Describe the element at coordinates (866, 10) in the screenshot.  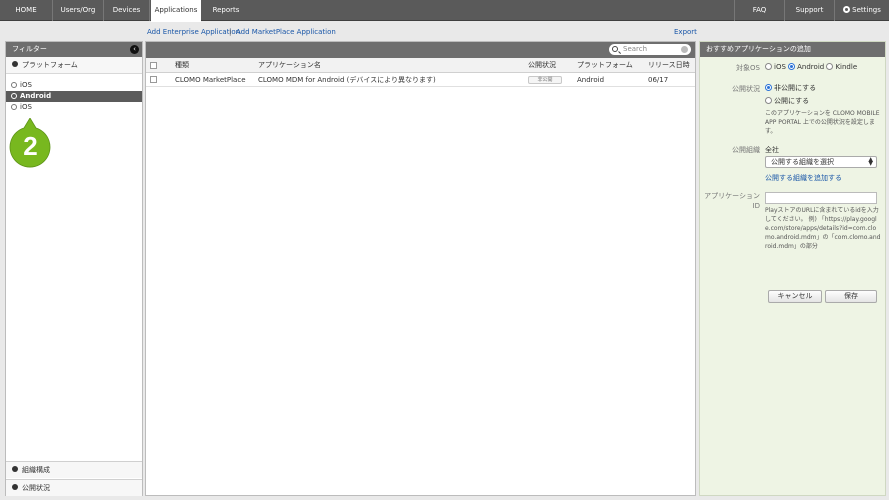
I see `settings-label: Settings` at that location.